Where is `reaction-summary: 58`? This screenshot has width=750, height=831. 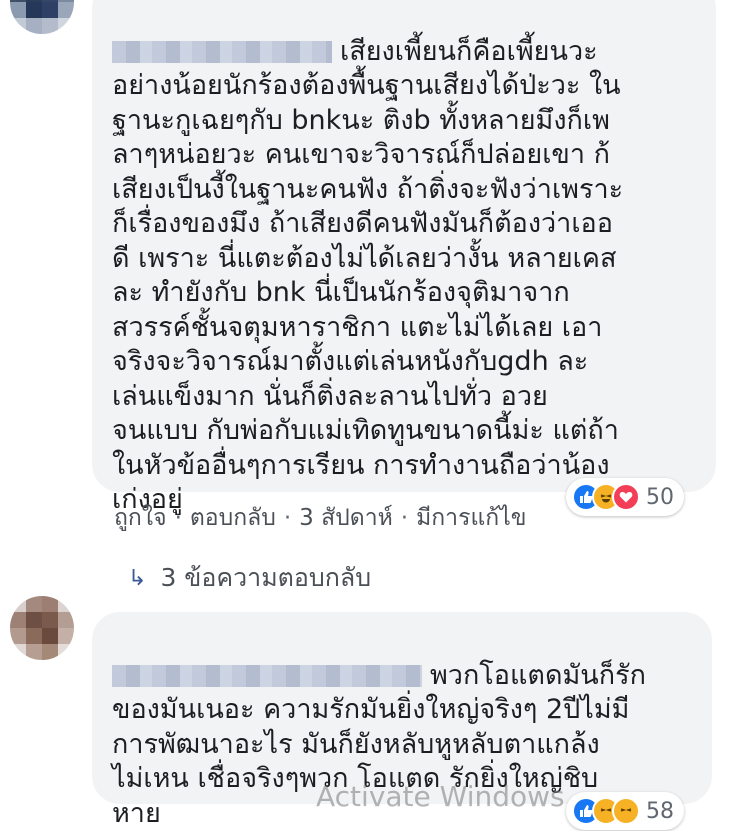 reaction-summary: 58 is located at coordinates (625, 811).